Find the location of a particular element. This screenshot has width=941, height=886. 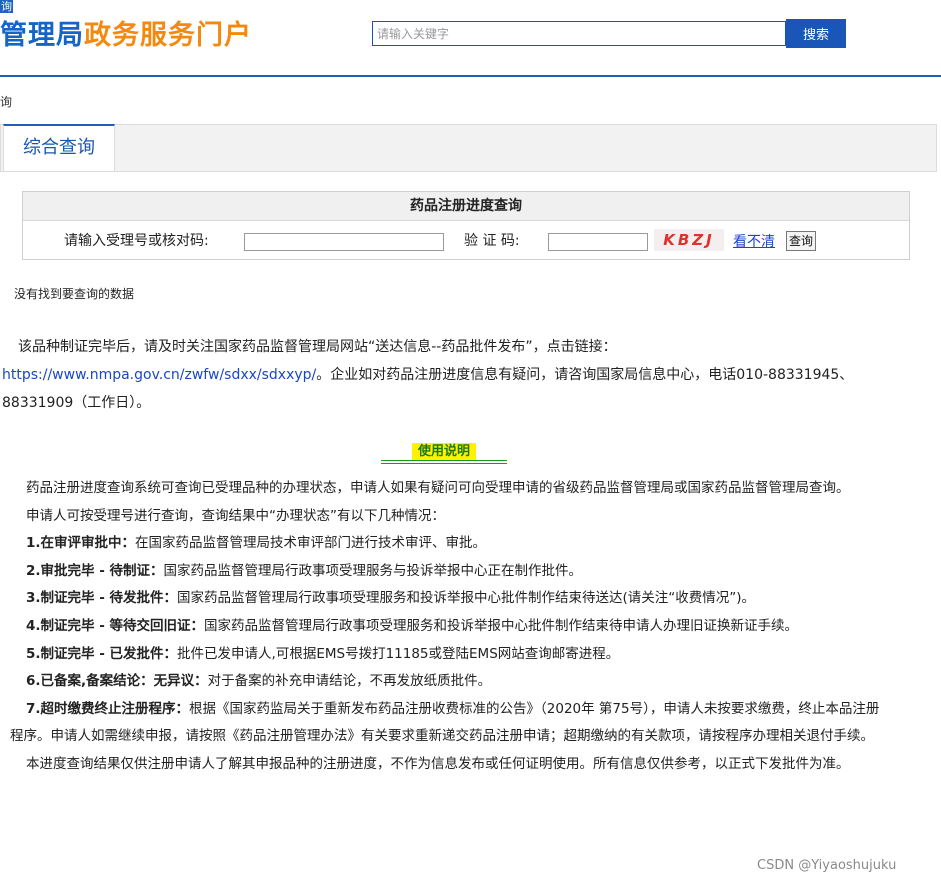

usage-title-label: 使用说明 is located at coordinates (443, 452).